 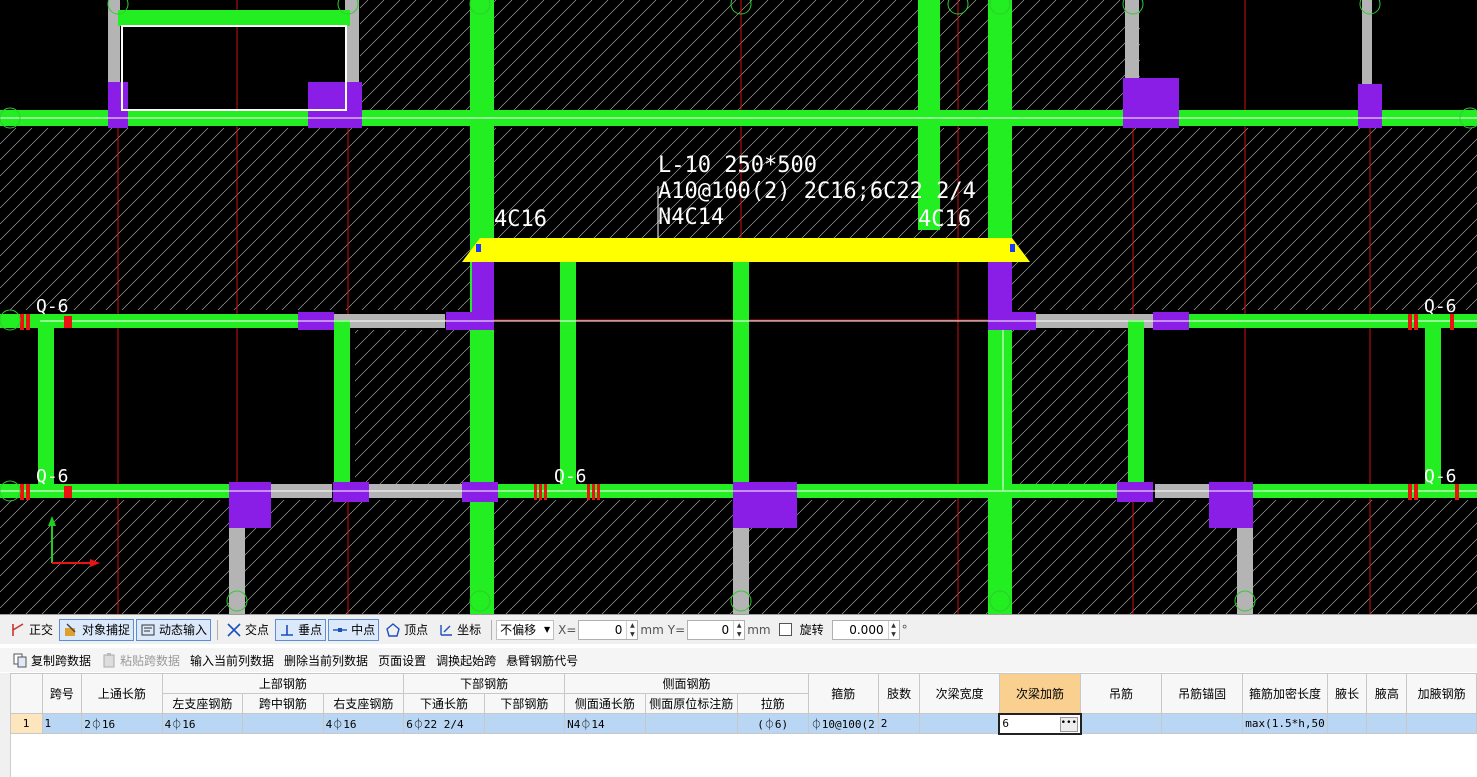 I want to click on cell-hanger, so click(x=1121, y=723).